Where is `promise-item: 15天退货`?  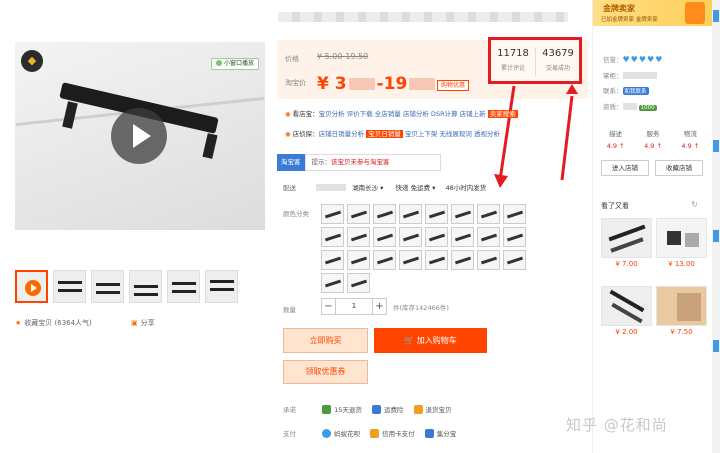 promise-item: 15天退货 is located at coordinates (342, 409).